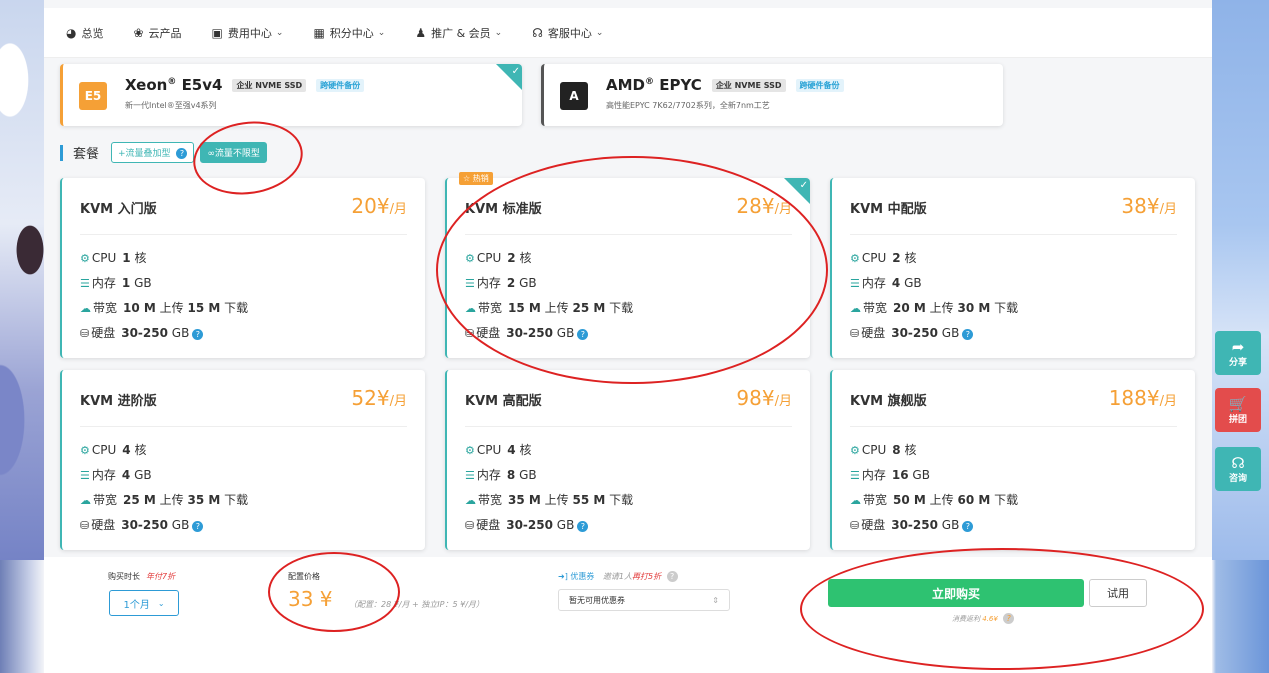  What do you see at coordinates (1237, 362) in the screenshot?
I see `side-action-label: 分享` at bounding box center [1237, 362].